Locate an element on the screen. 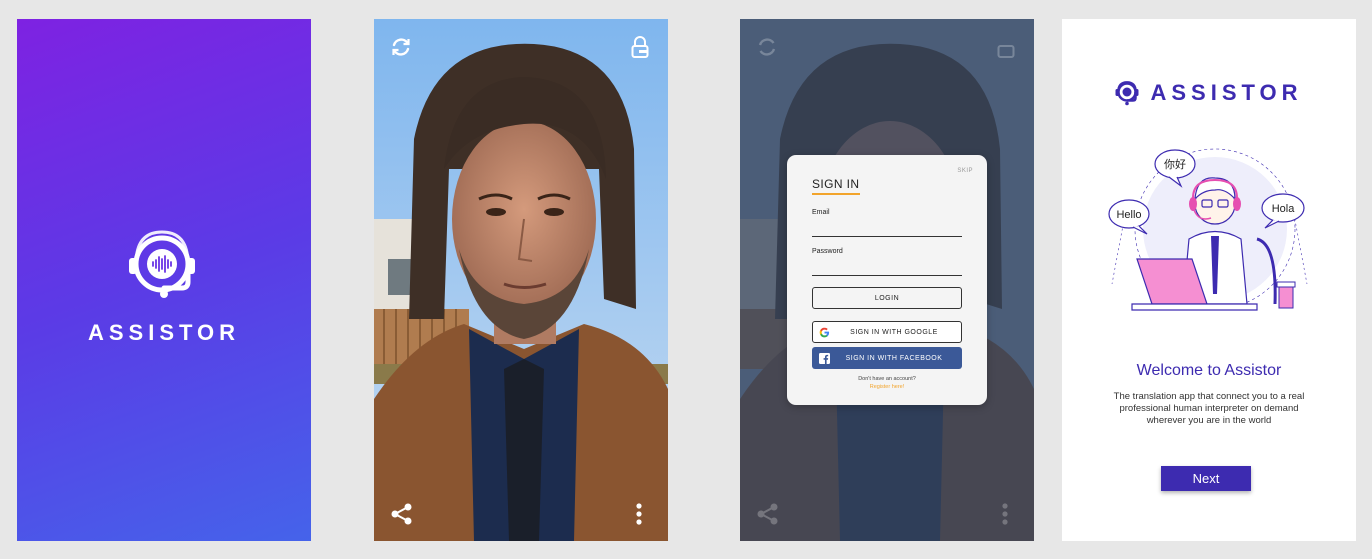  email-field is located at coordinates (887, 227).